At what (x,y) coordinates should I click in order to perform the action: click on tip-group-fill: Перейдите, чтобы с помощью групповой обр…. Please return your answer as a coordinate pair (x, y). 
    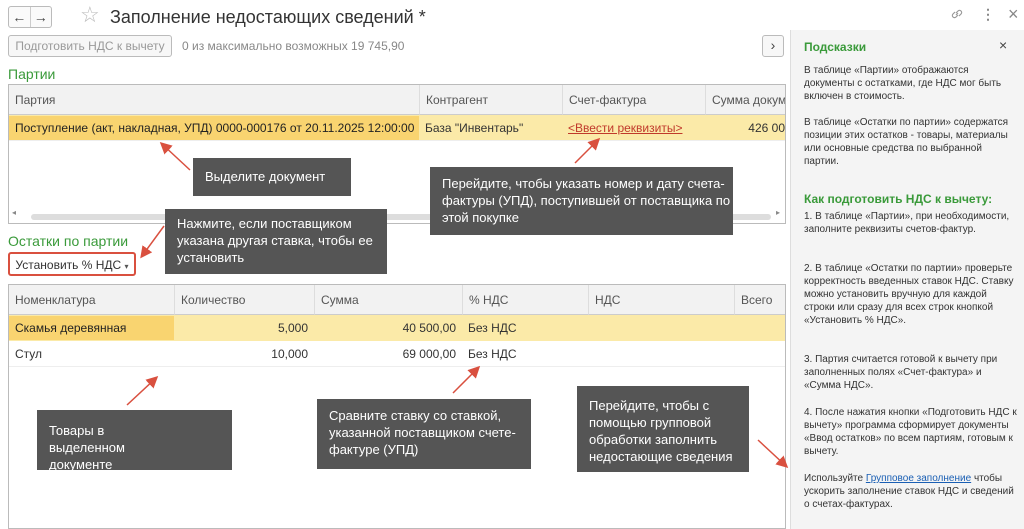
    Looking at the image, I should click on (663, 429).